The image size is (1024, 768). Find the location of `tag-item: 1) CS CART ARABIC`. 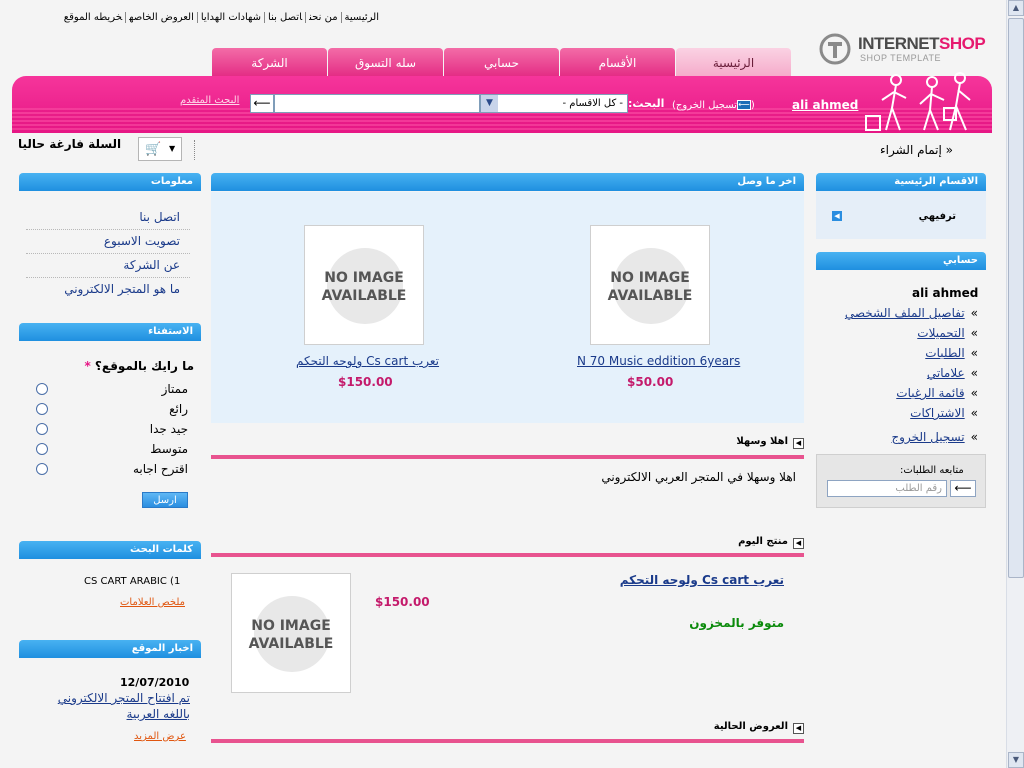

tag-item: 1) CS CART ARABIC is located at coordinates (132, 581).